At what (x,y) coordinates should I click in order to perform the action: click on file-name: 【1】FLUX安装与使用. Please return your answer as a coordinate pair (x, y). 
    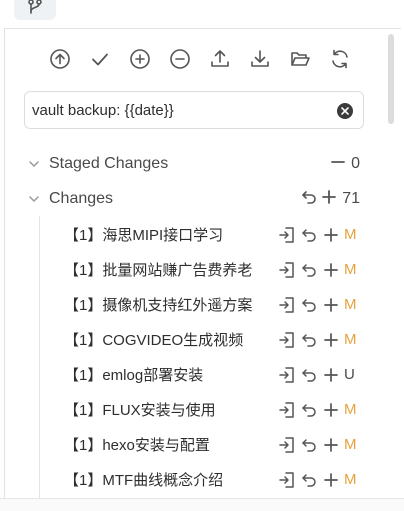
    Looking at the image, I should click on (140, 410).